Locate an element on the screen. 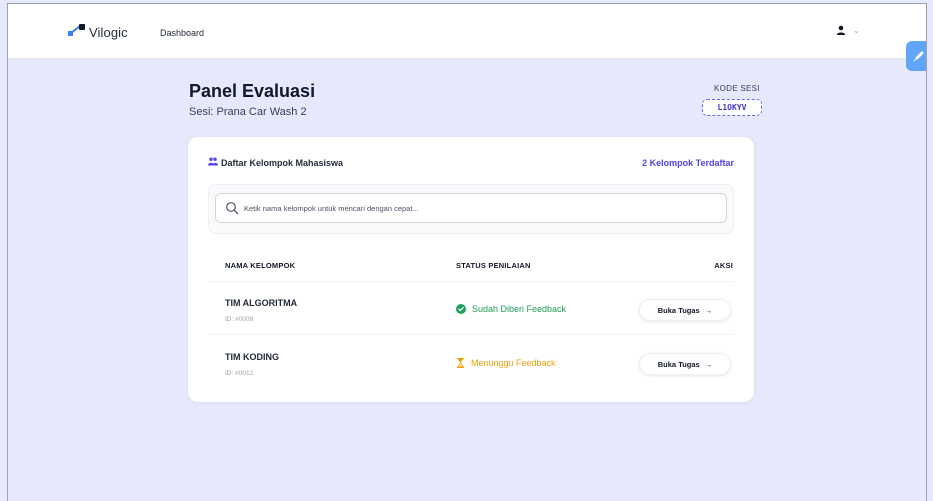  hourglass-icon is located at coordinates (460, 363).